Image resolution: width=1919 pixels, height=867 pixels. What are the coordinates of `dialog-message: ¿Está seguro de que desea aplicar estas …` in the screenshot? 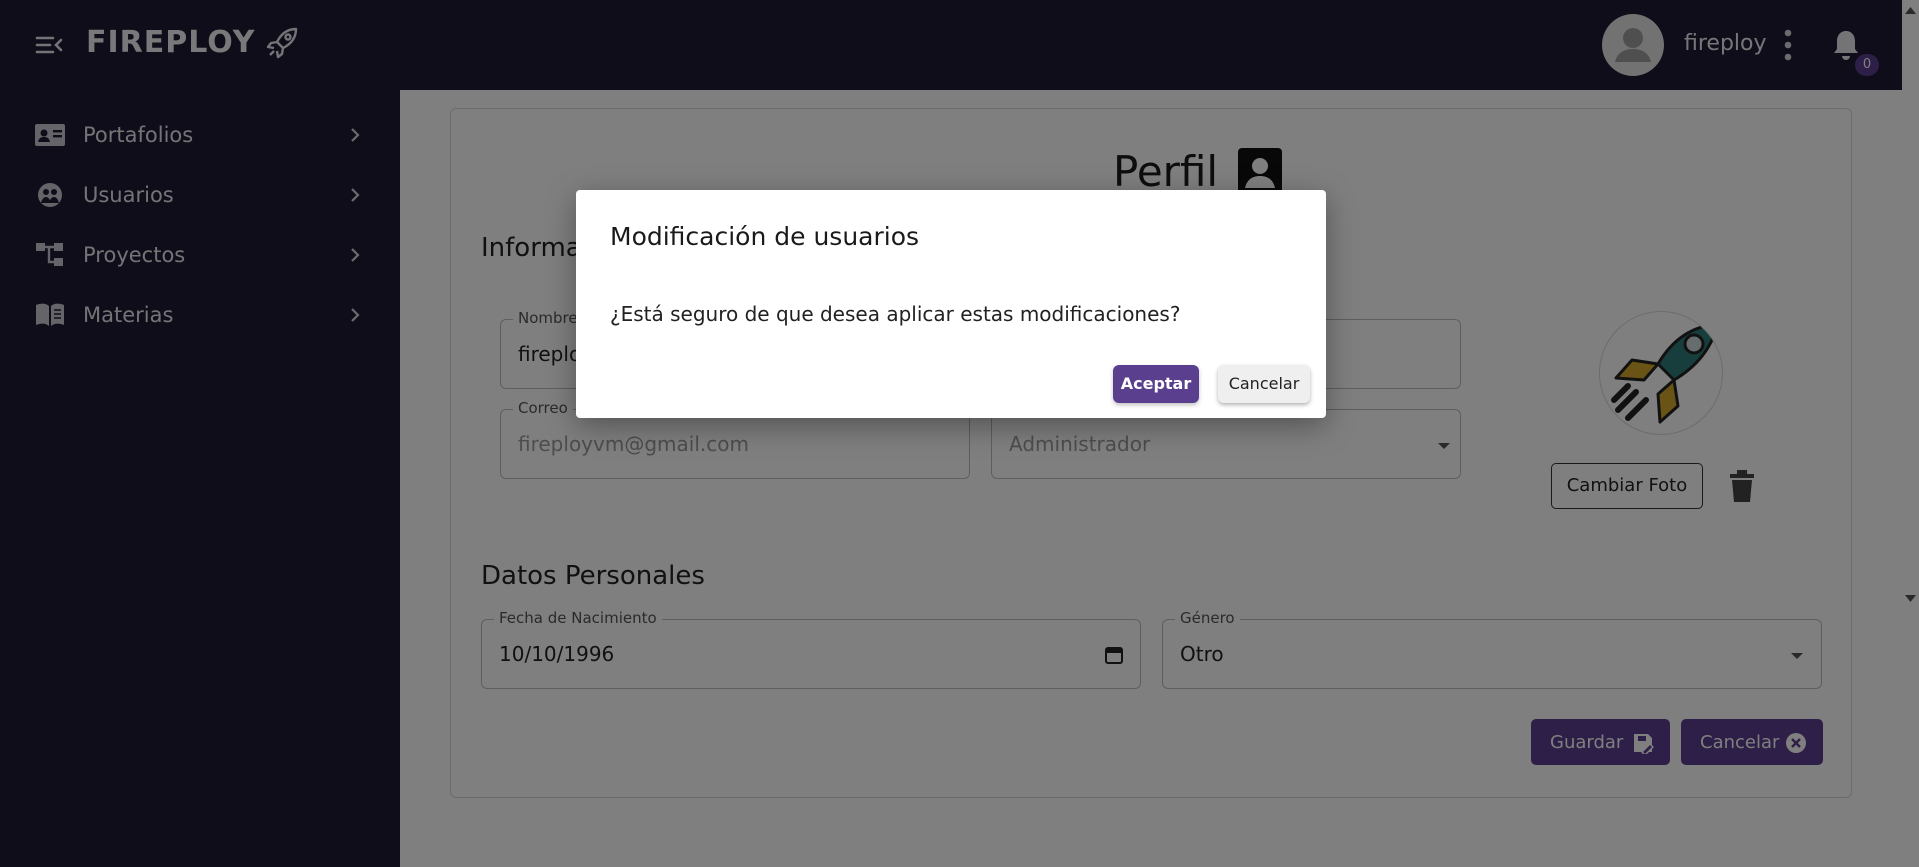 It's located at (895, 314).